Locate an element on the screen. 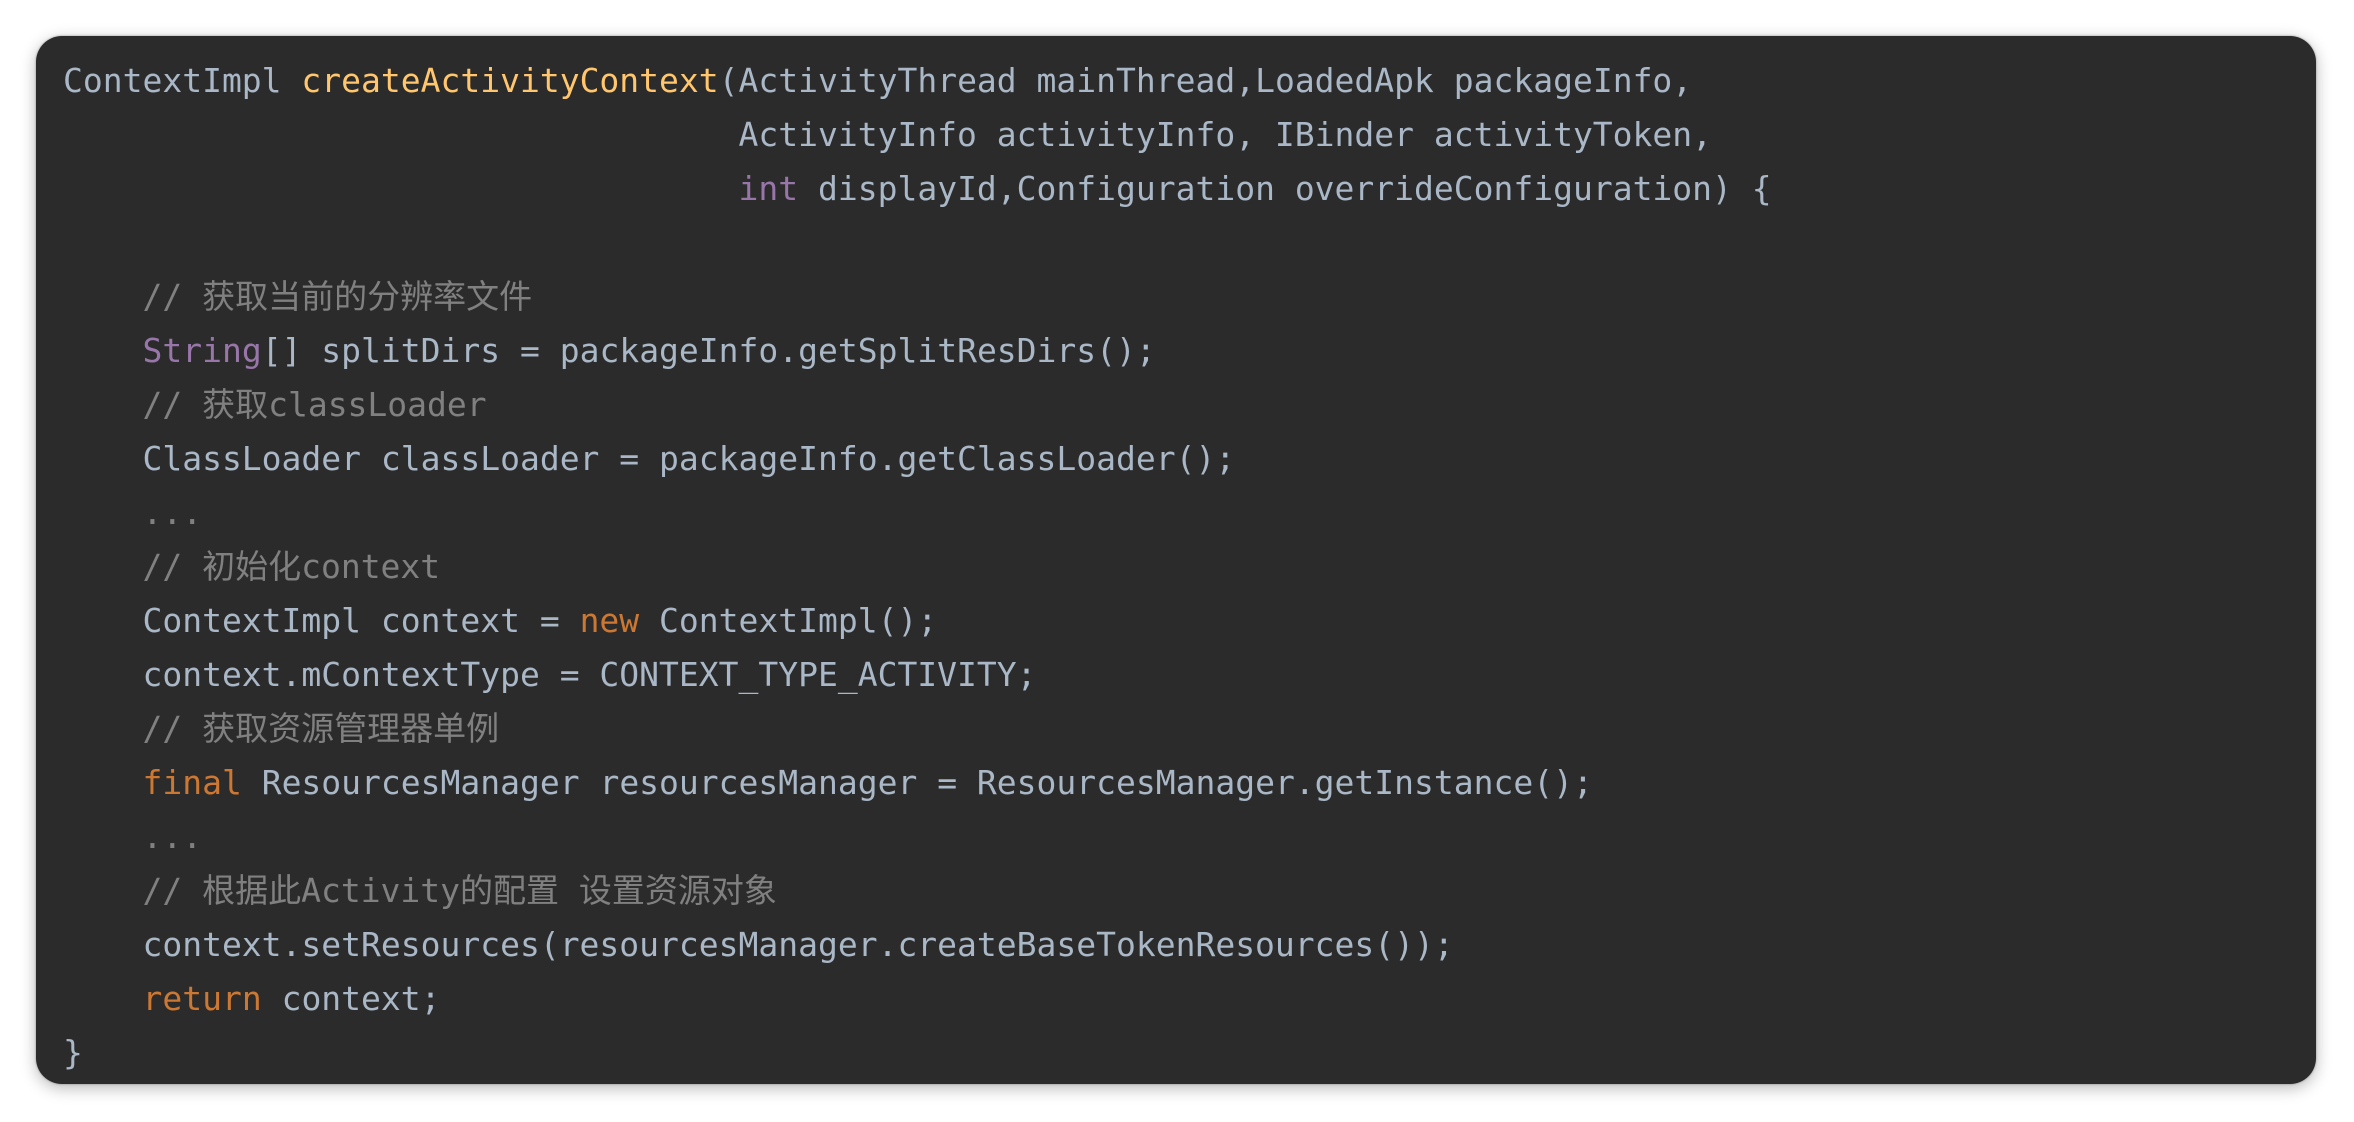 The height and width of the screenshot is (1122, 2354). code-token-plain: context; is located at coordinates (351, 998).